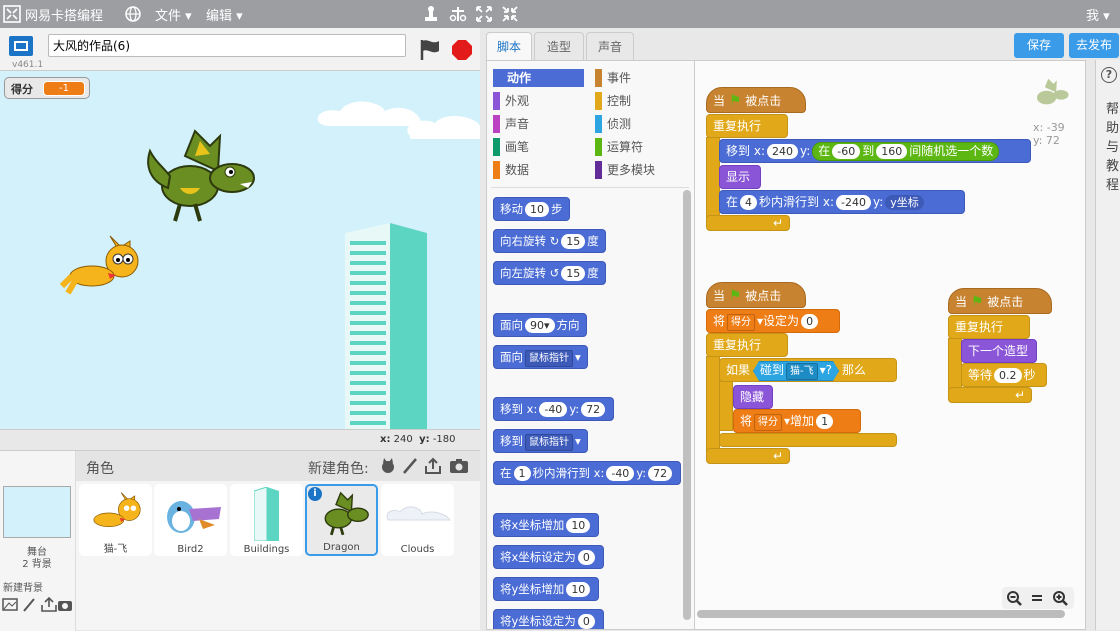 The image size is (1120, 631). What do you see at coordinates (539, 170) in the screenshot?
I see `category-data: 数据` at bounding box center [539, 170].